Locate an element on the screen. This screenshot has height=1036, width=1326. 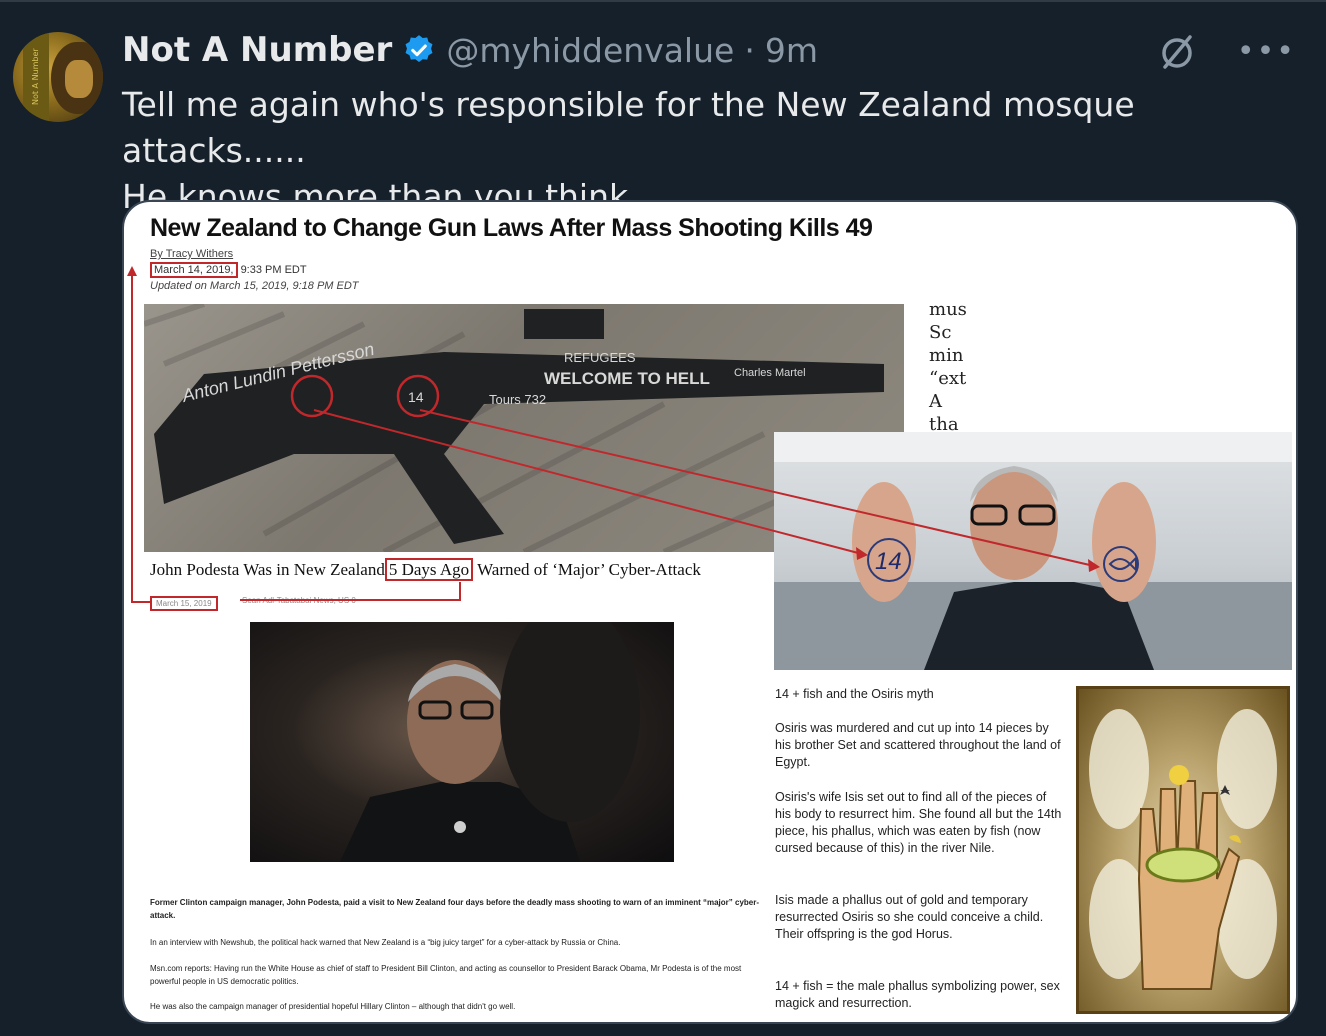
verified-badge-icon is located at coordinates (419, 50).